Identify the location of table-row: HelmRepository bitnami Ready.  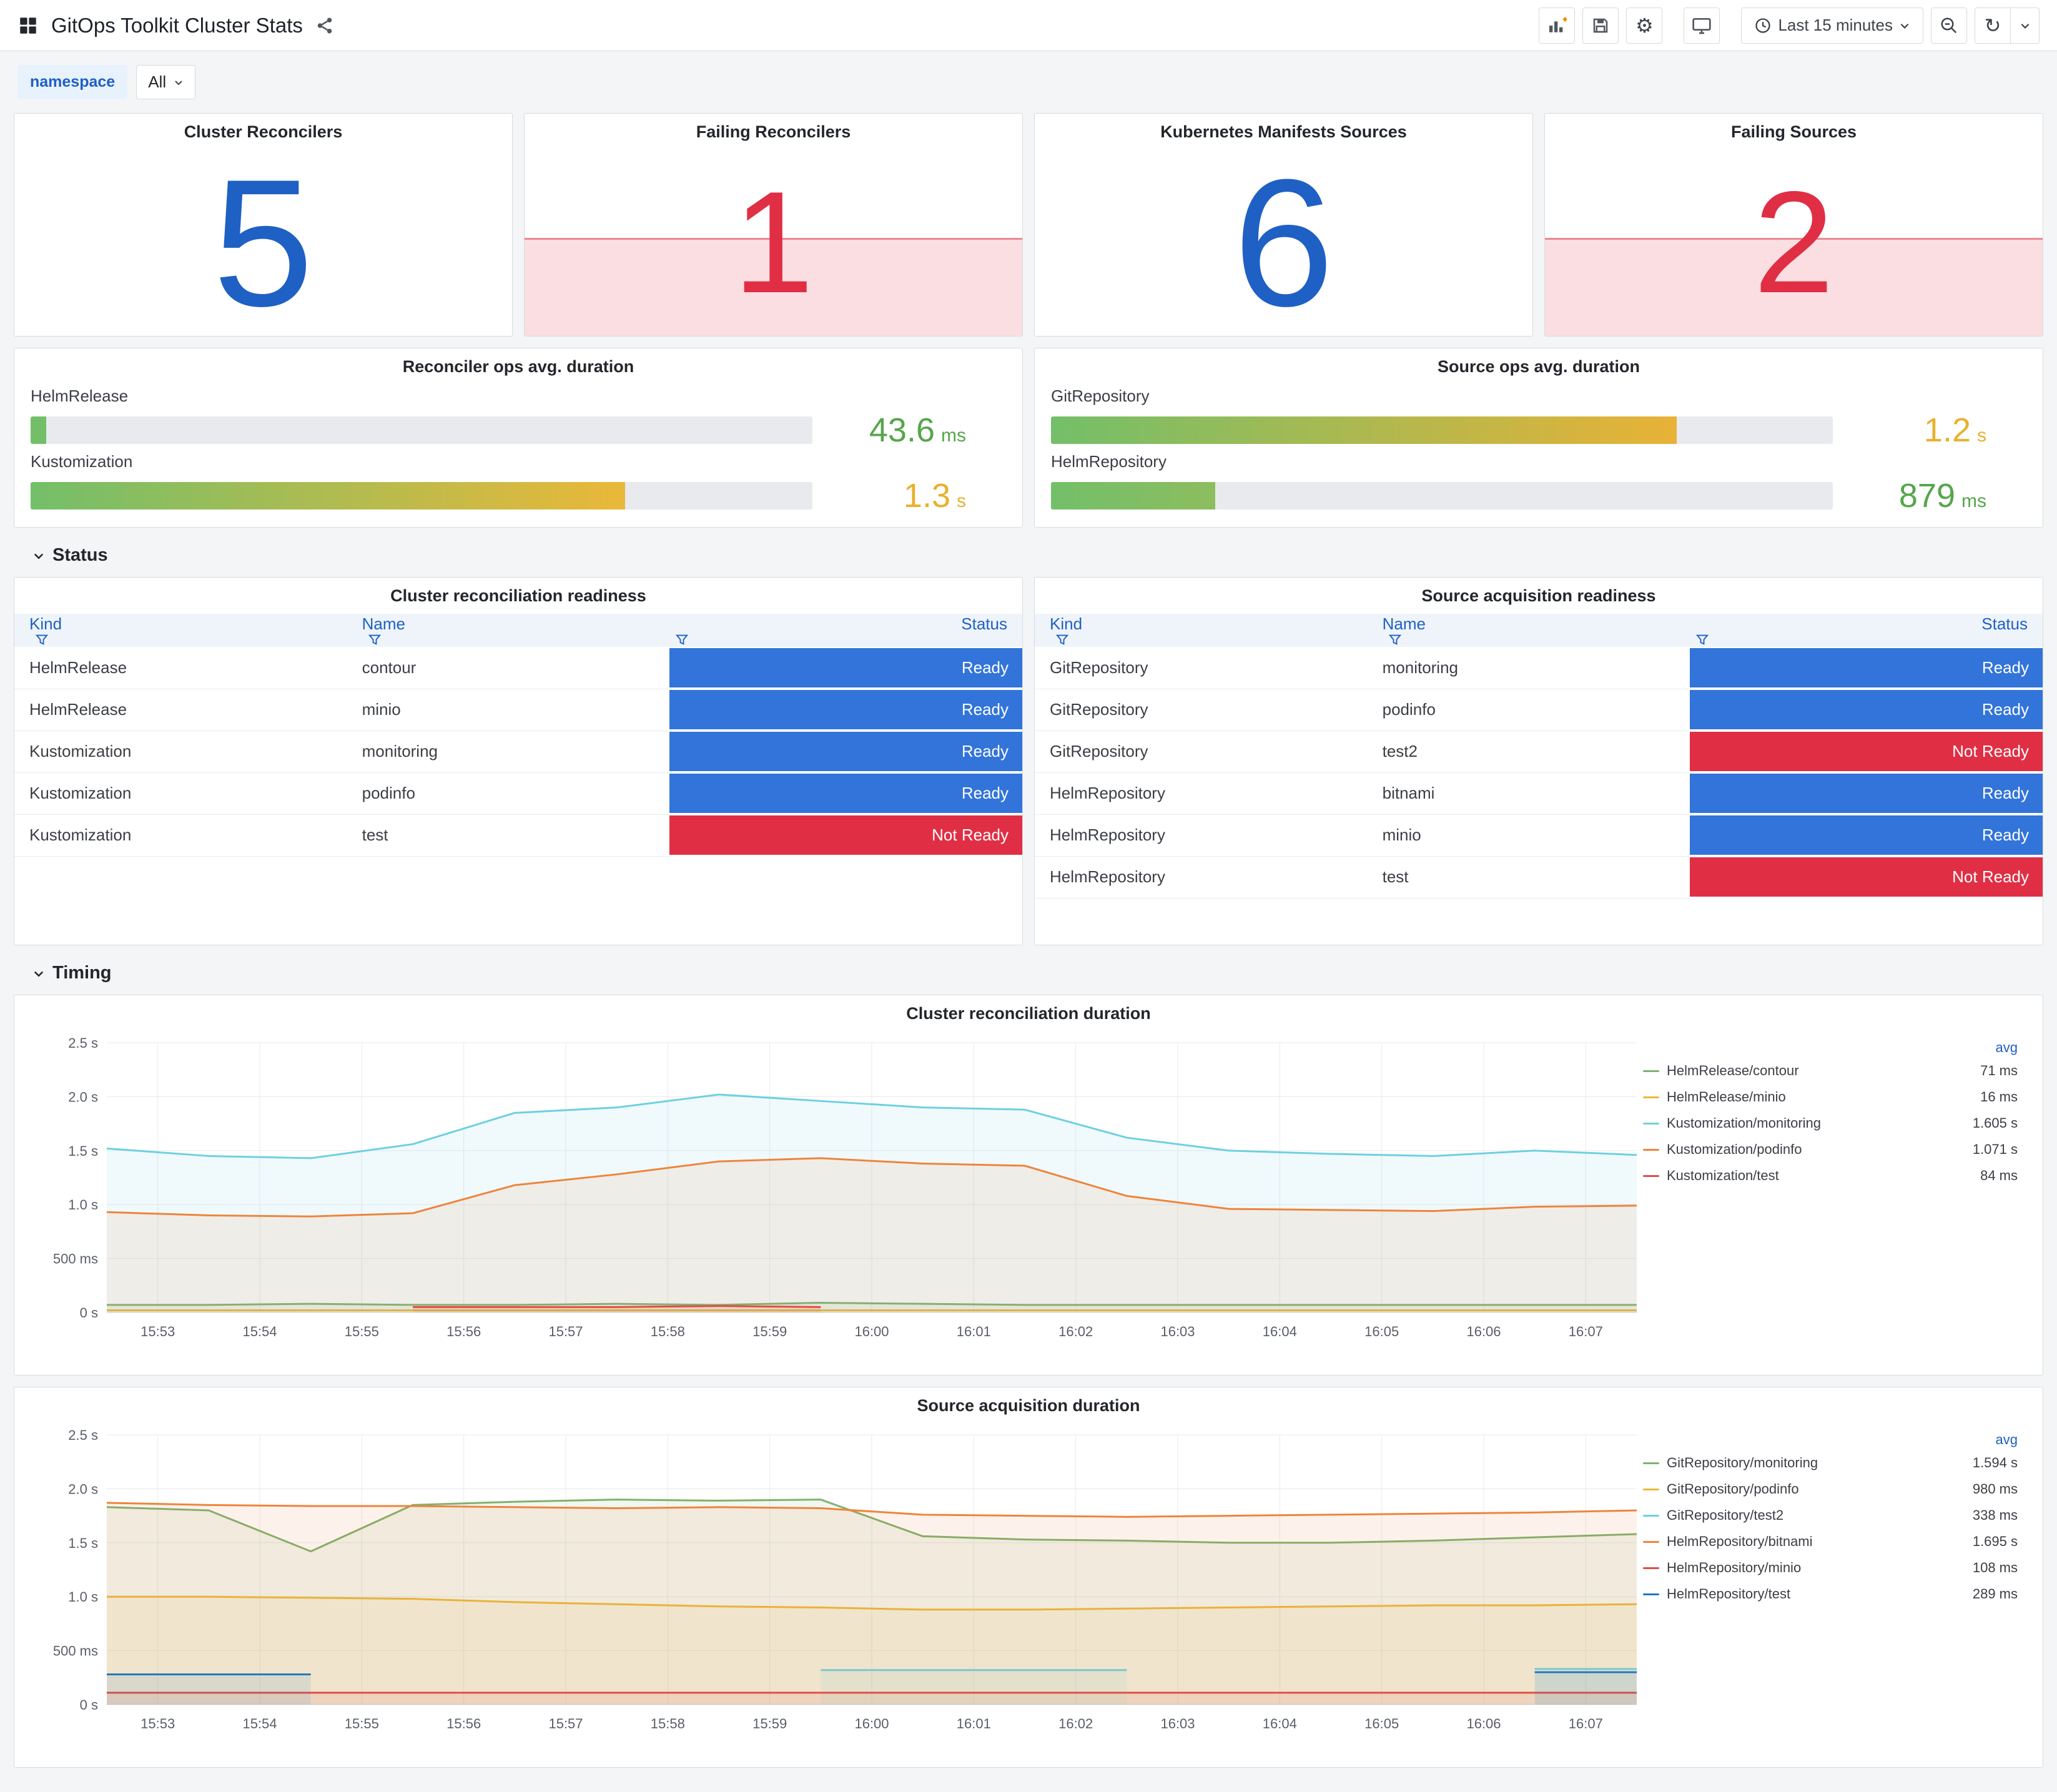
(1539, 793).